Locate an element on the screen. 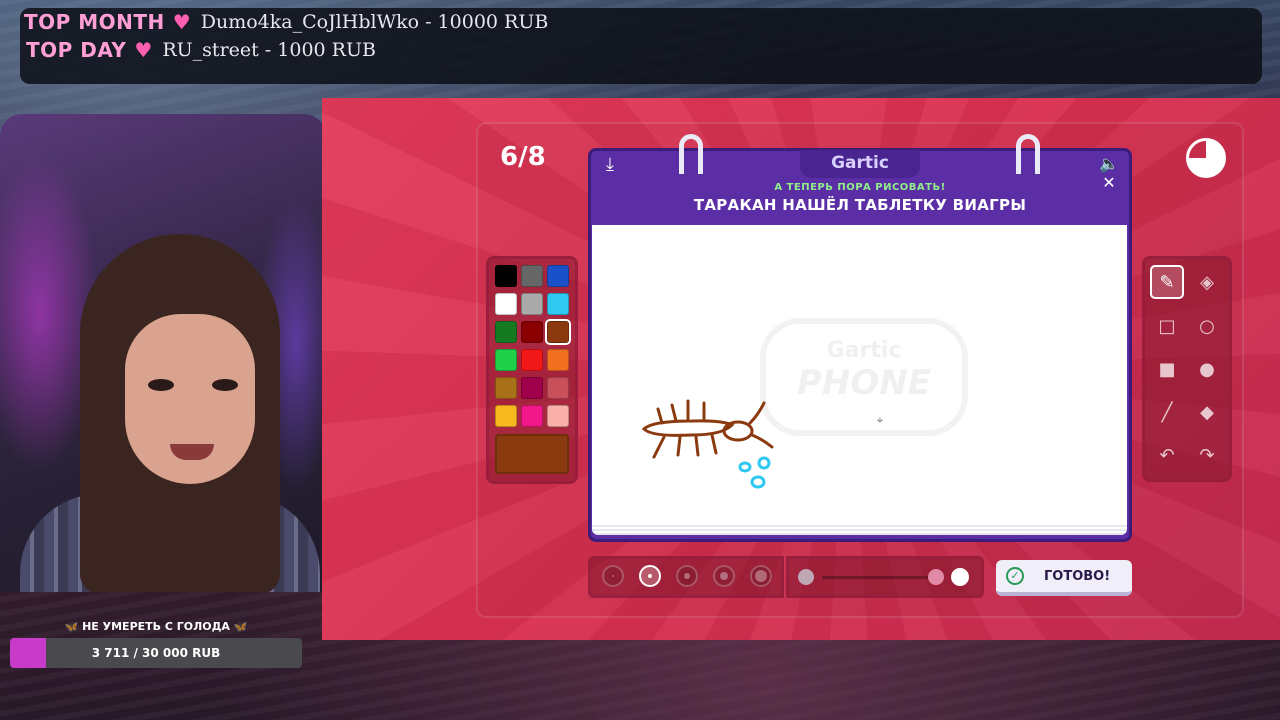  top-month-donor: Dumo4ka_CoJlHblWko - 10000 RUB is located at coordinates (374, 22).